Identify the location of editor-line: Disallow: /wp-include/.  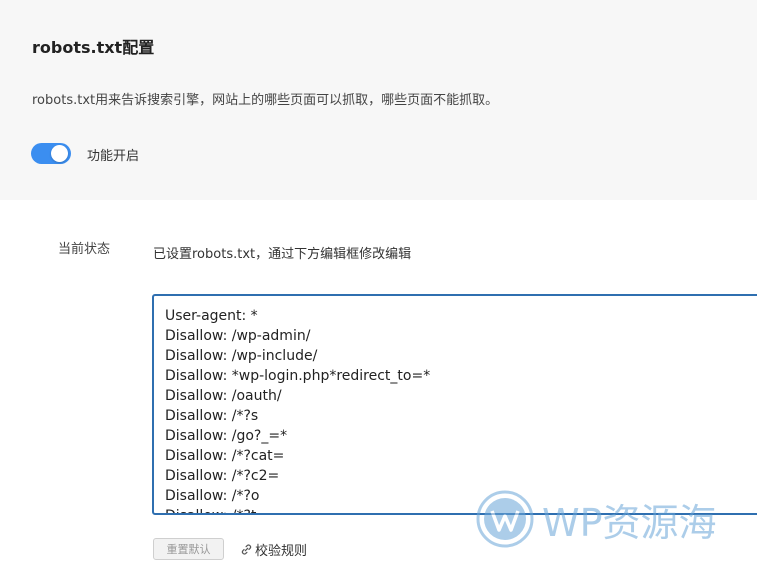
(241, 356).